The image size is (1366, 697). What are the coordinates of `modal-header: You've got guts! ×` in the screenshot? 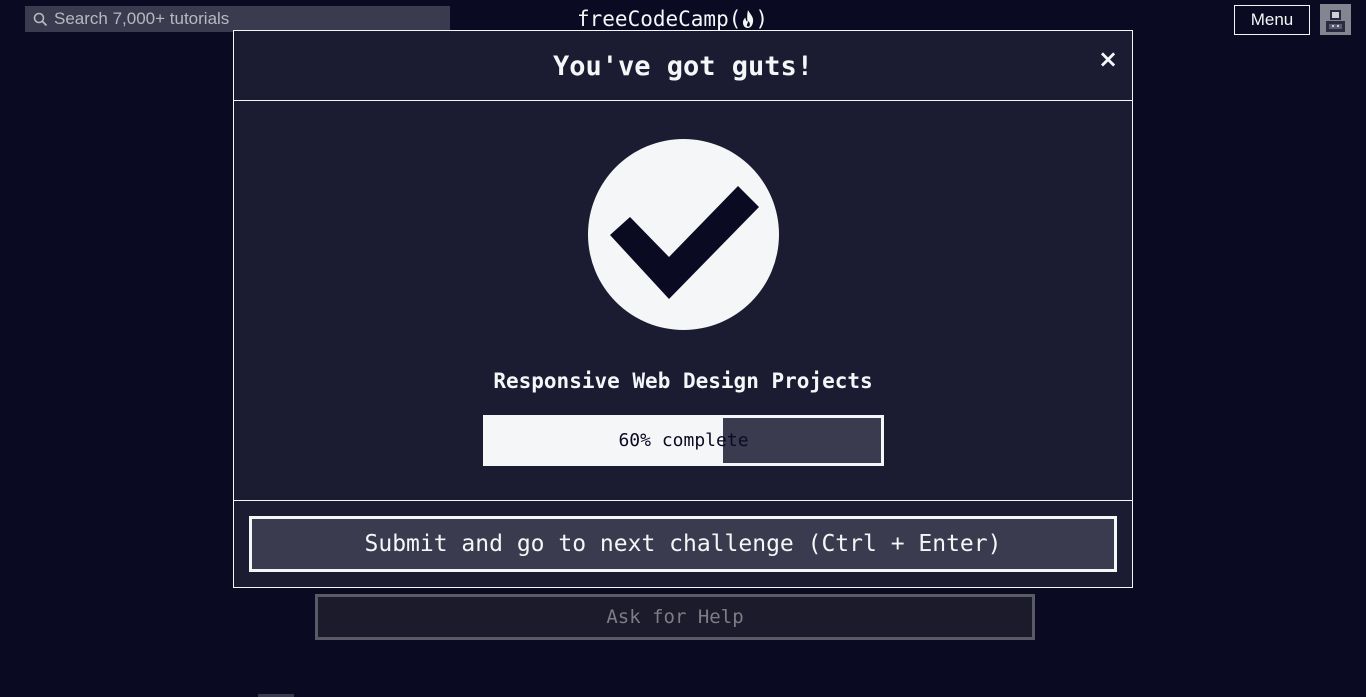 It's located at (683, 66).